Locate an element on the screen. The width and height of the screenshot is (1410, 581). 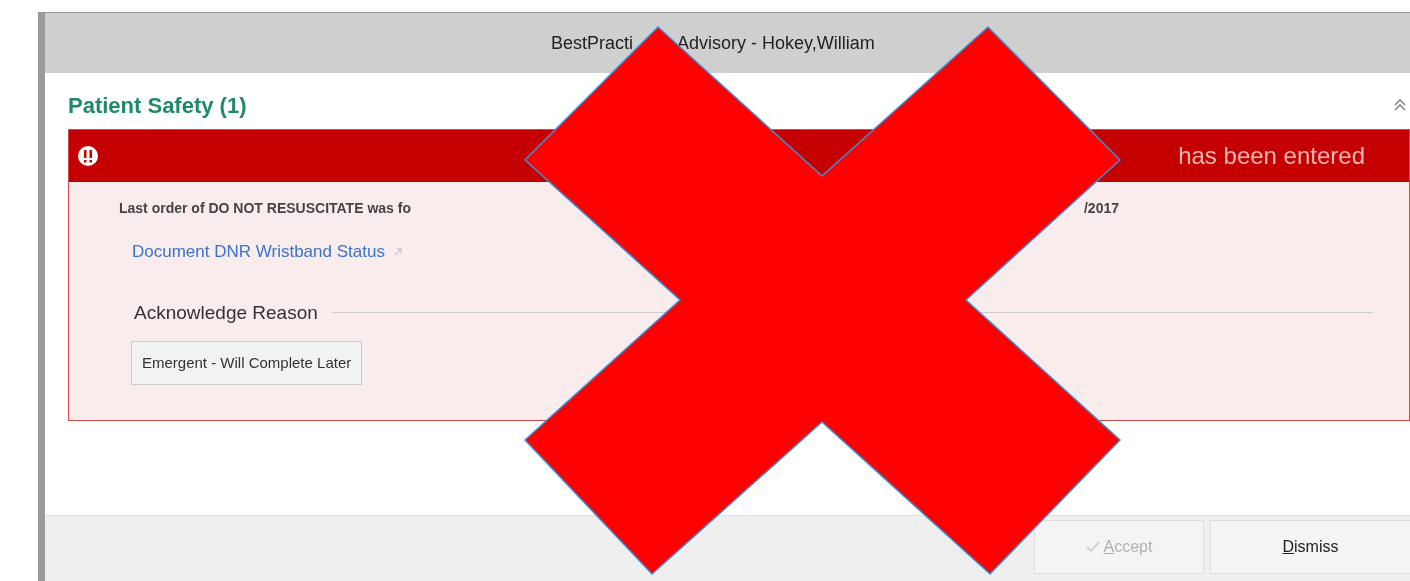
wristband-link: Document DNR Wristband Status is located at coordinates (258, 252).